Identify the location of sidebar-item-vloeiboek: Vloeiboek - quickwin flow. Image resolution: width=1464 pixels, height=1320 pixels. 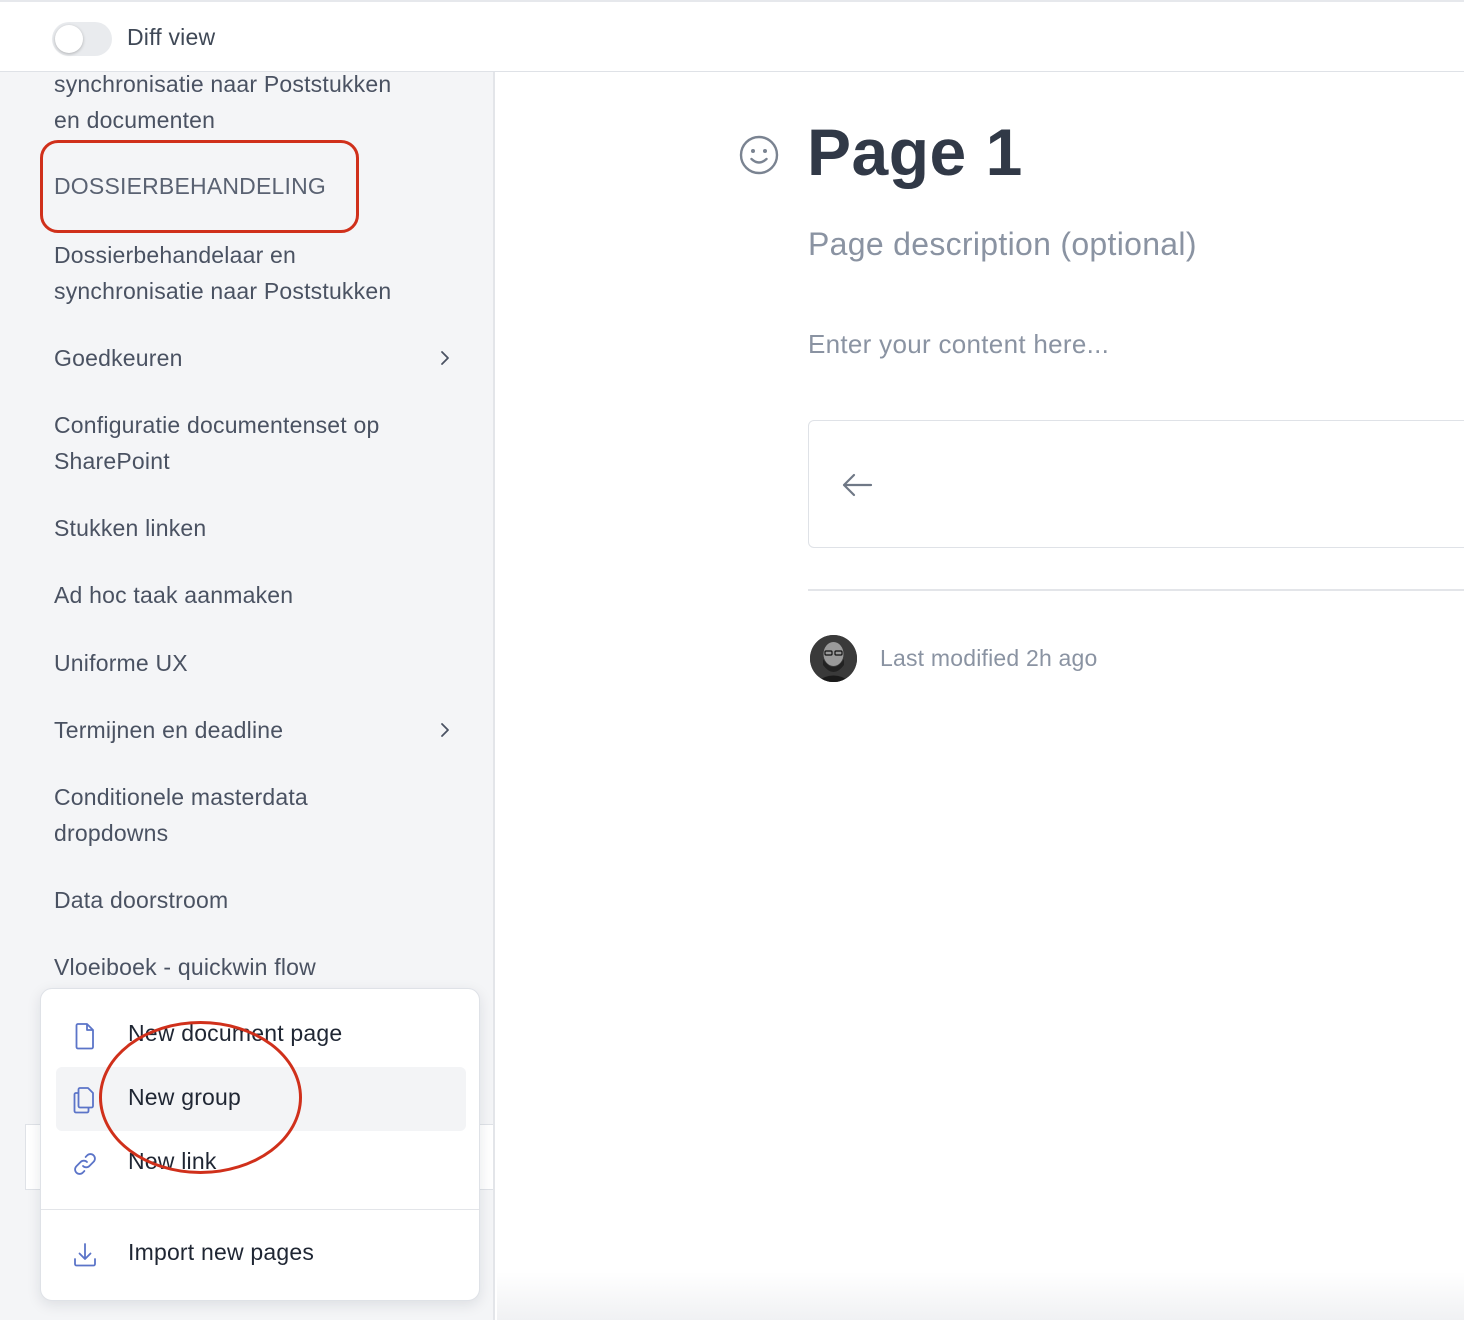
(185, 967).